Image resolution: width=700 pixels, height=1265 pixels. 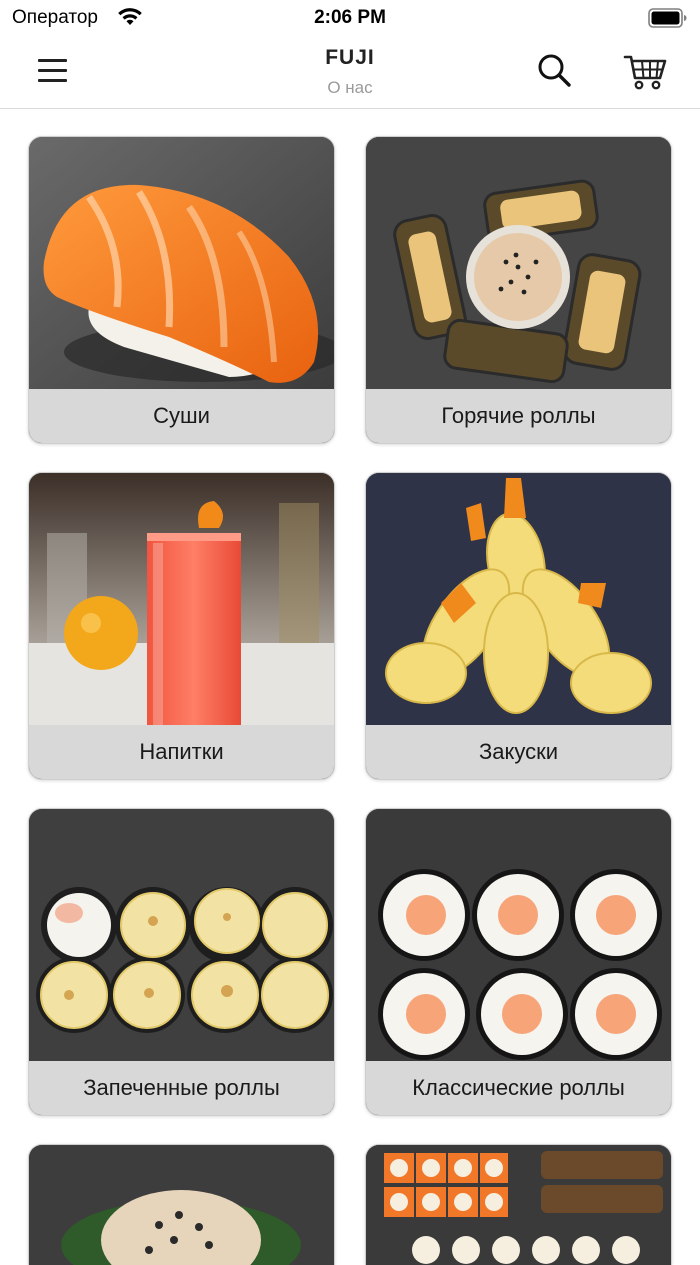 I want to click on category-card-sets, so click(x=518, y=1204).